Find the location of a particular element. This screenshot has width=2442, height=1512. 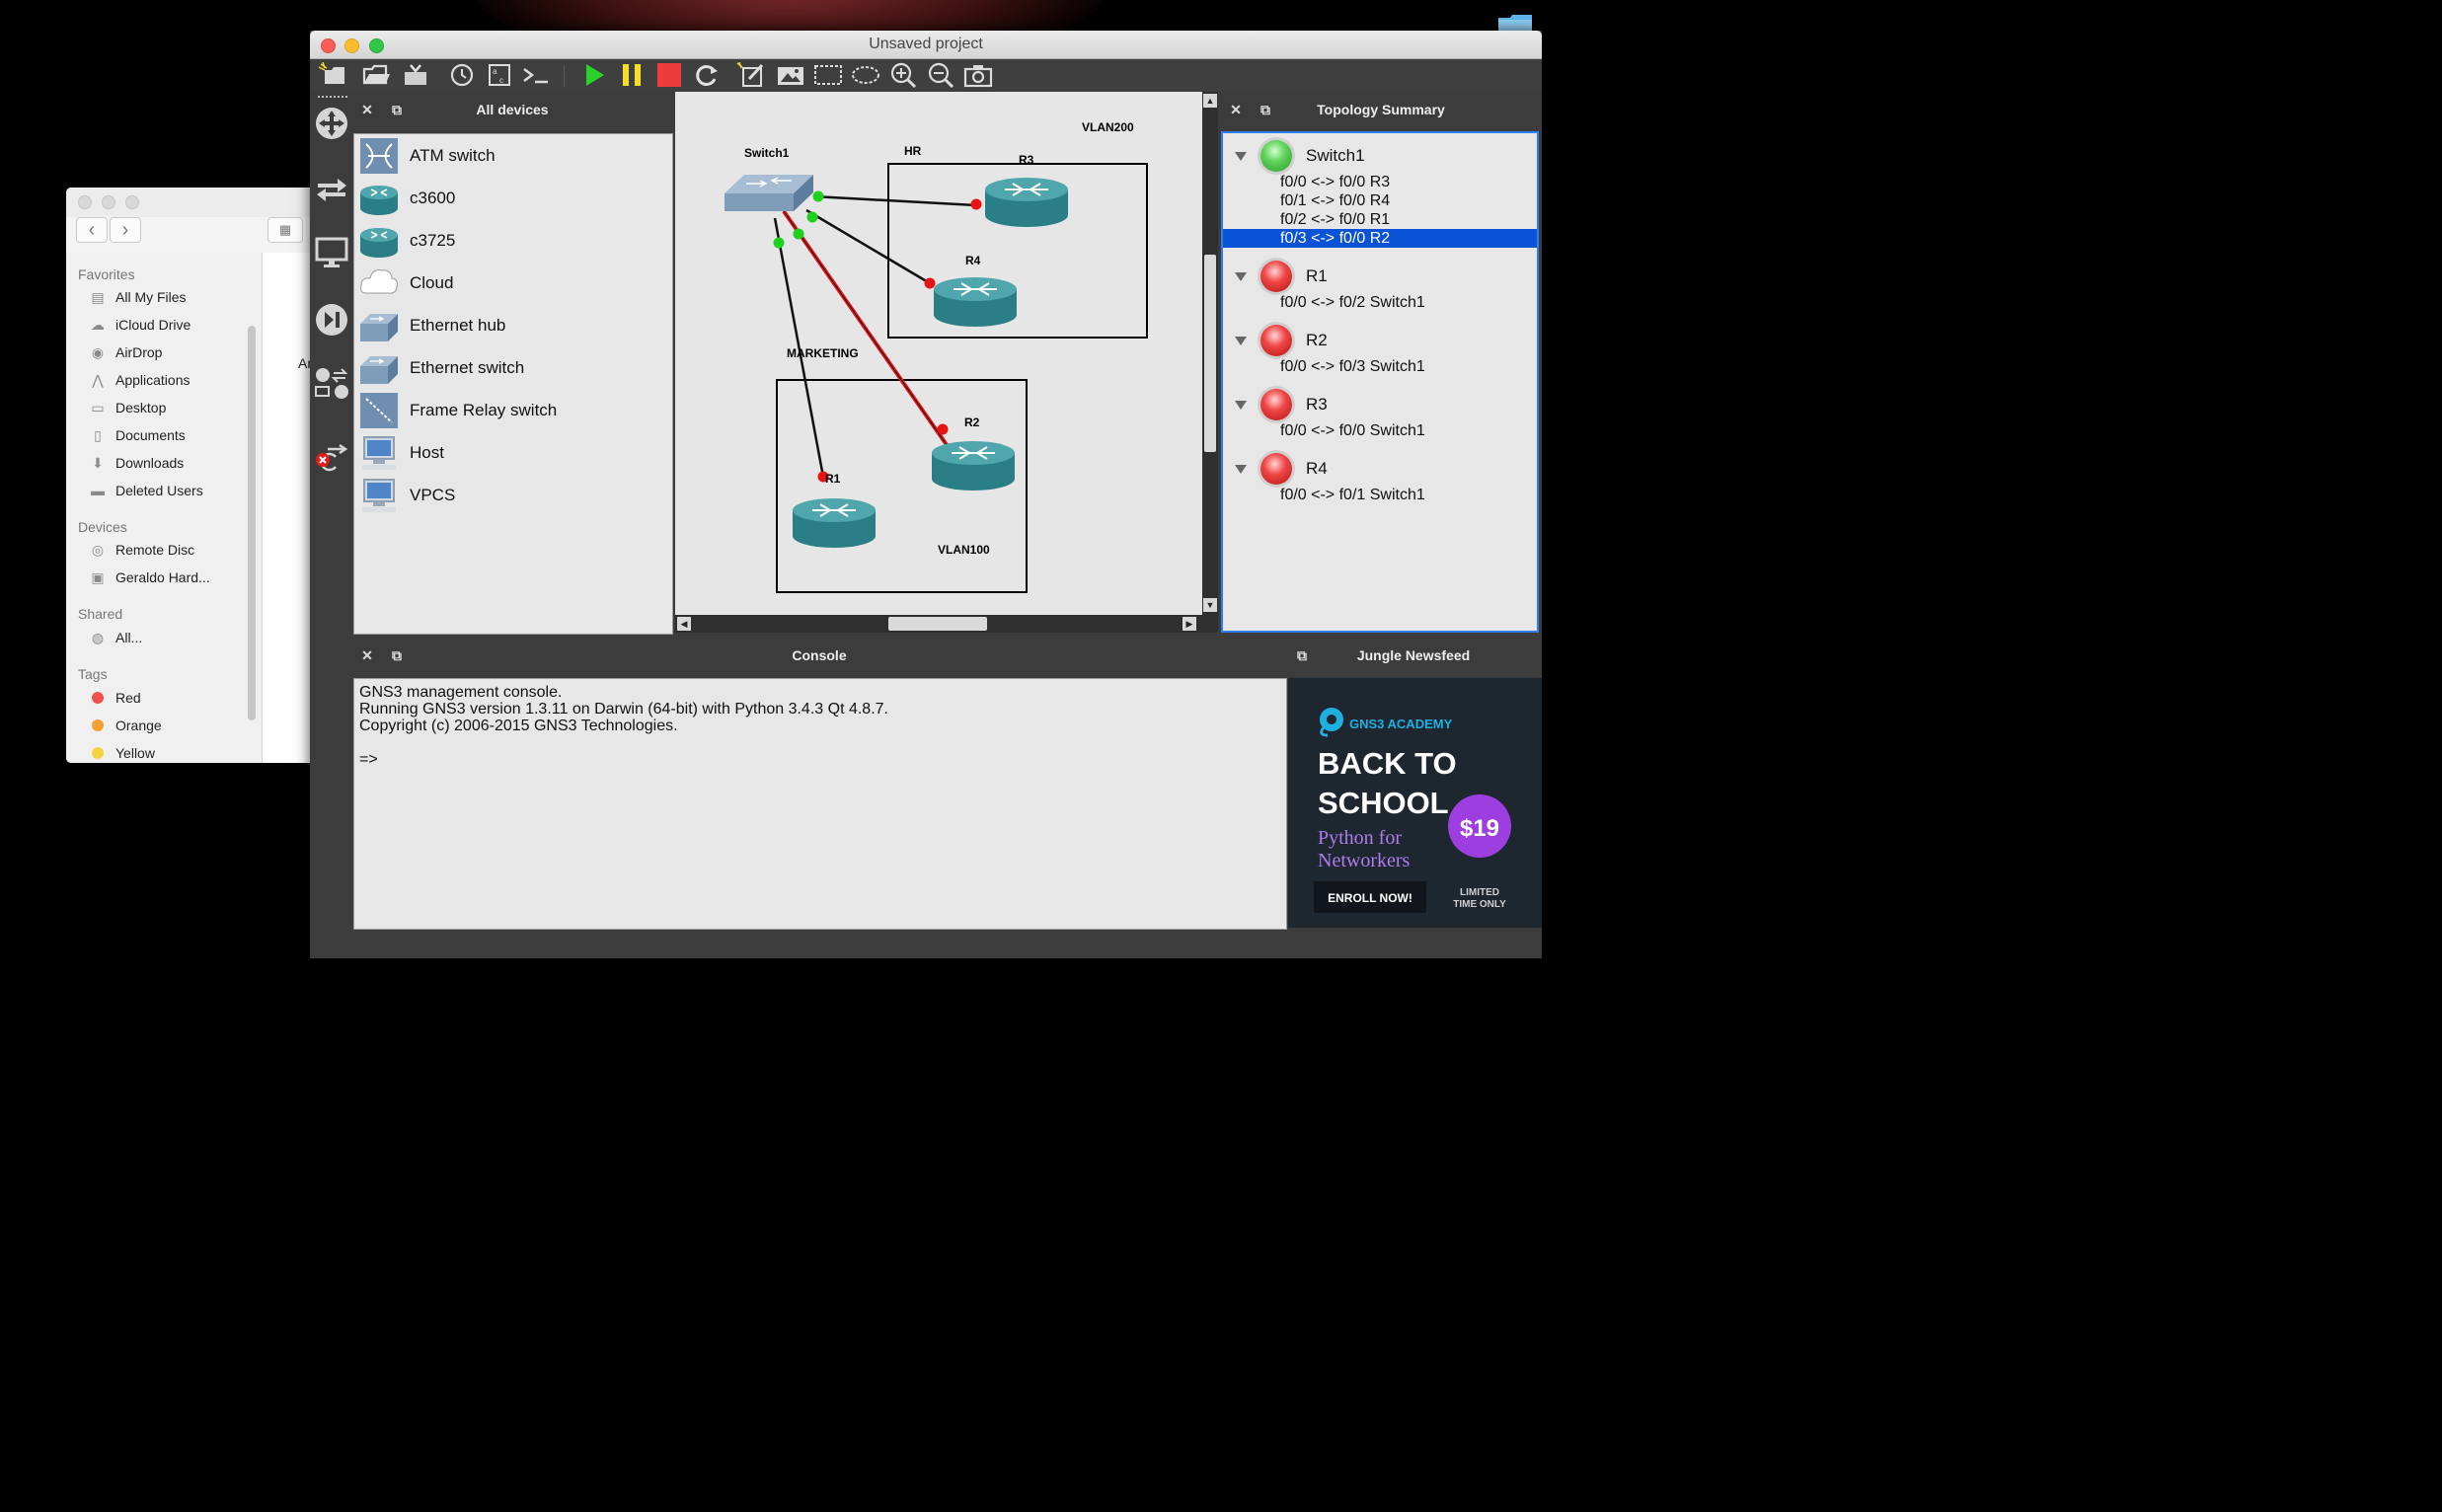

canvas-vertical-scrollbar: ▲ ▼ is located at coordinates (1210, 353).